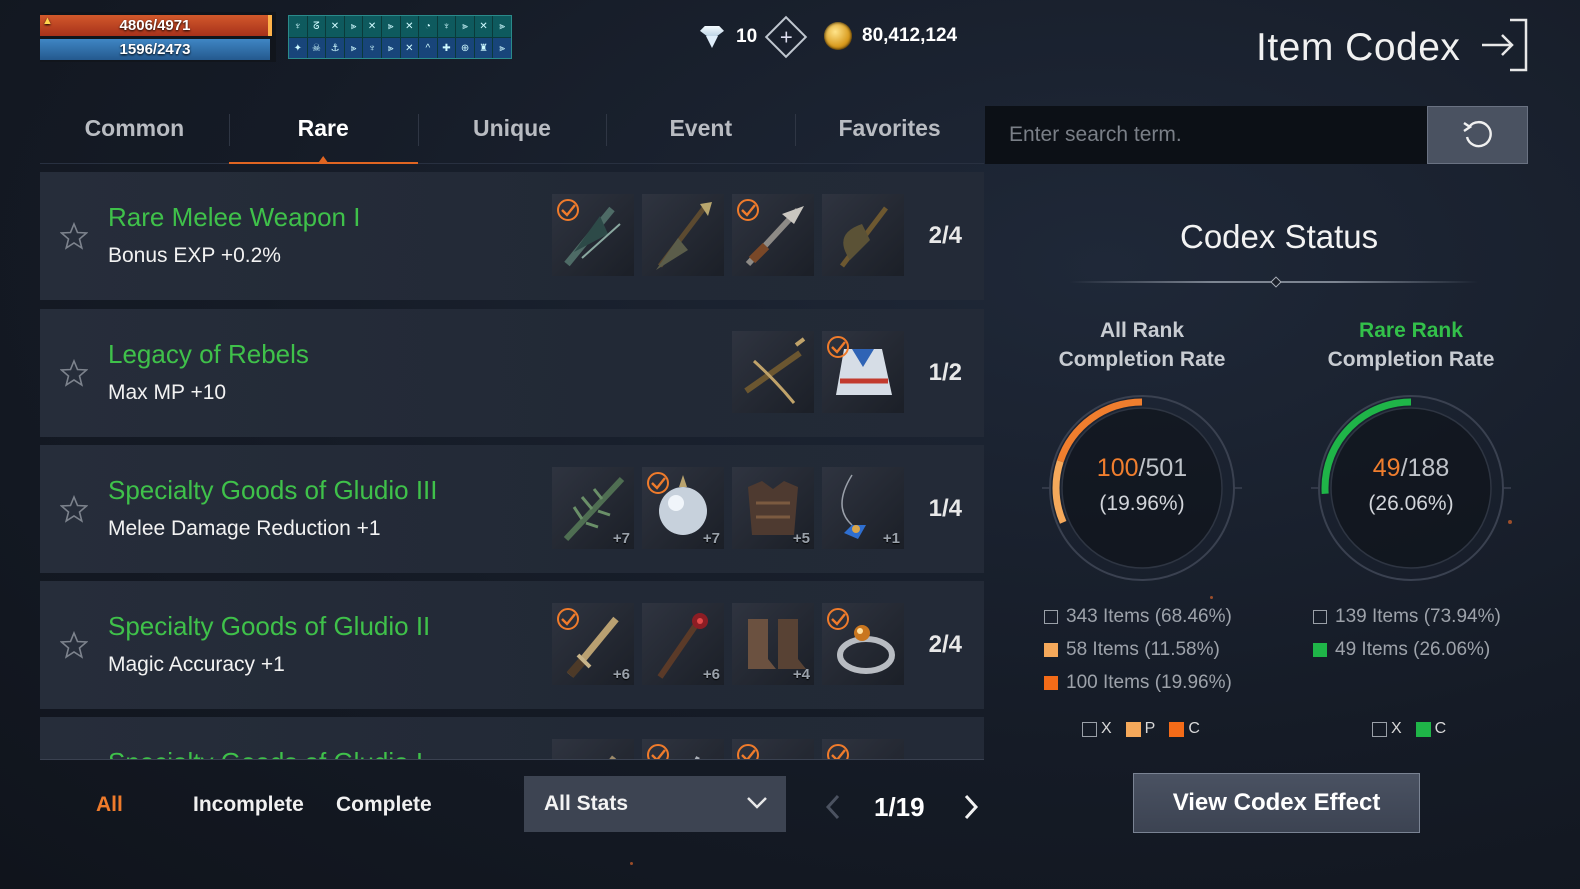  I want to click on all-rank-ring: 100/501 (19.96%), so click(1142, 488).